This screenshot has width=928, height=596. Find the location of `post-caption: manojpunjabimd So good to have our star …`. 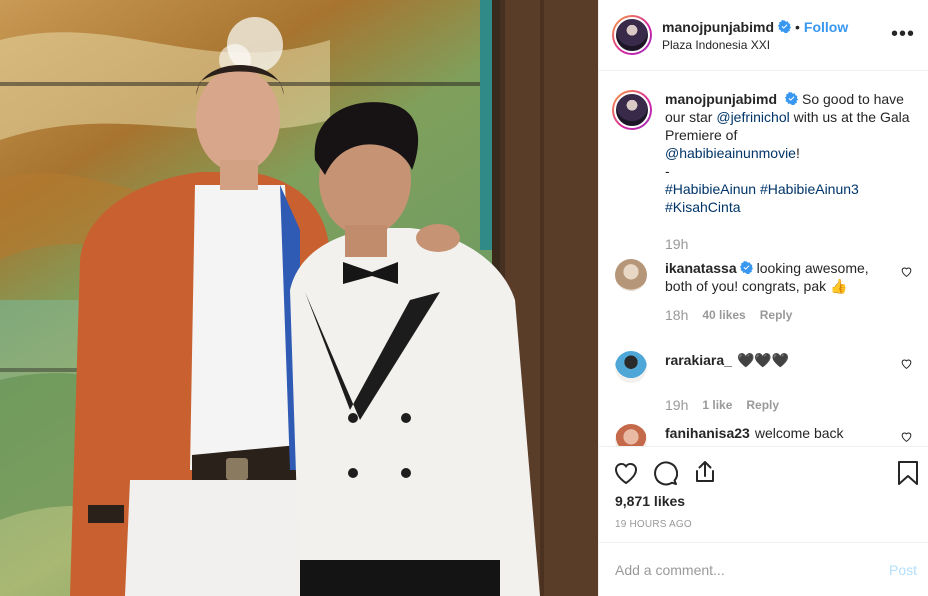

post-caption: manojpunjabimd So good to have our star … is located at coordinates (764, 153).